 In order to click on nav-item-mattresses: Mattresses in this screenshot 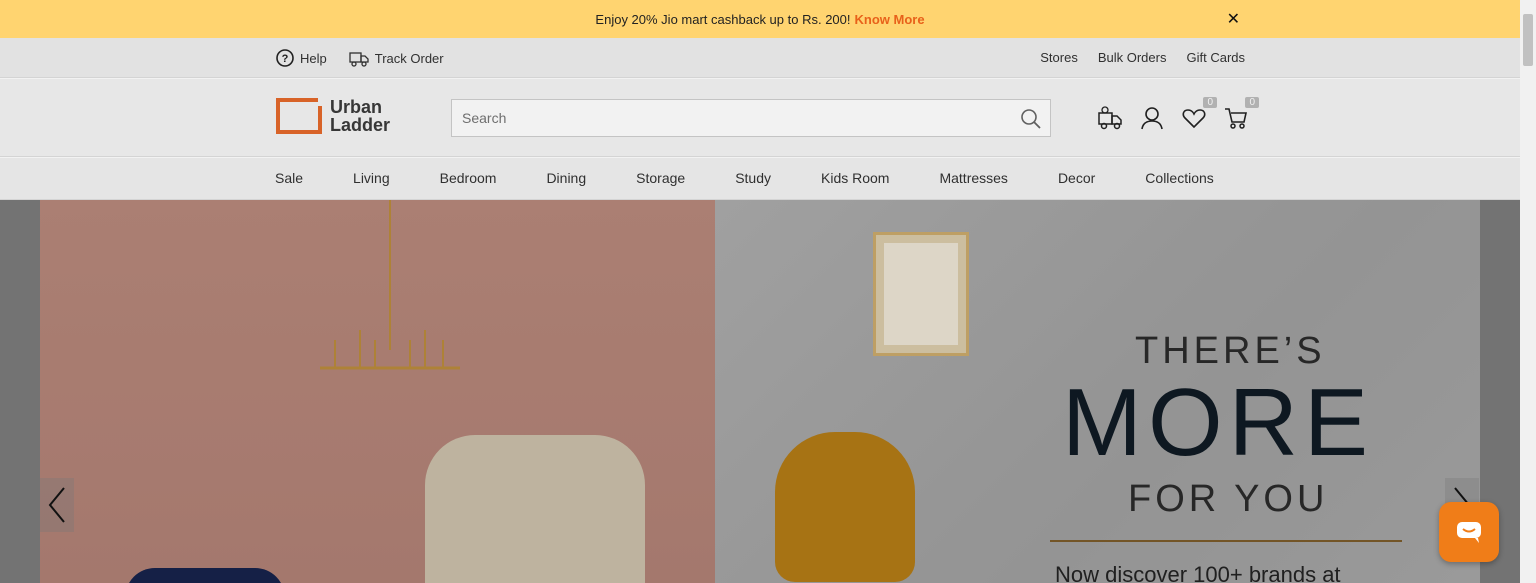, I will do `click(973, 178)`.